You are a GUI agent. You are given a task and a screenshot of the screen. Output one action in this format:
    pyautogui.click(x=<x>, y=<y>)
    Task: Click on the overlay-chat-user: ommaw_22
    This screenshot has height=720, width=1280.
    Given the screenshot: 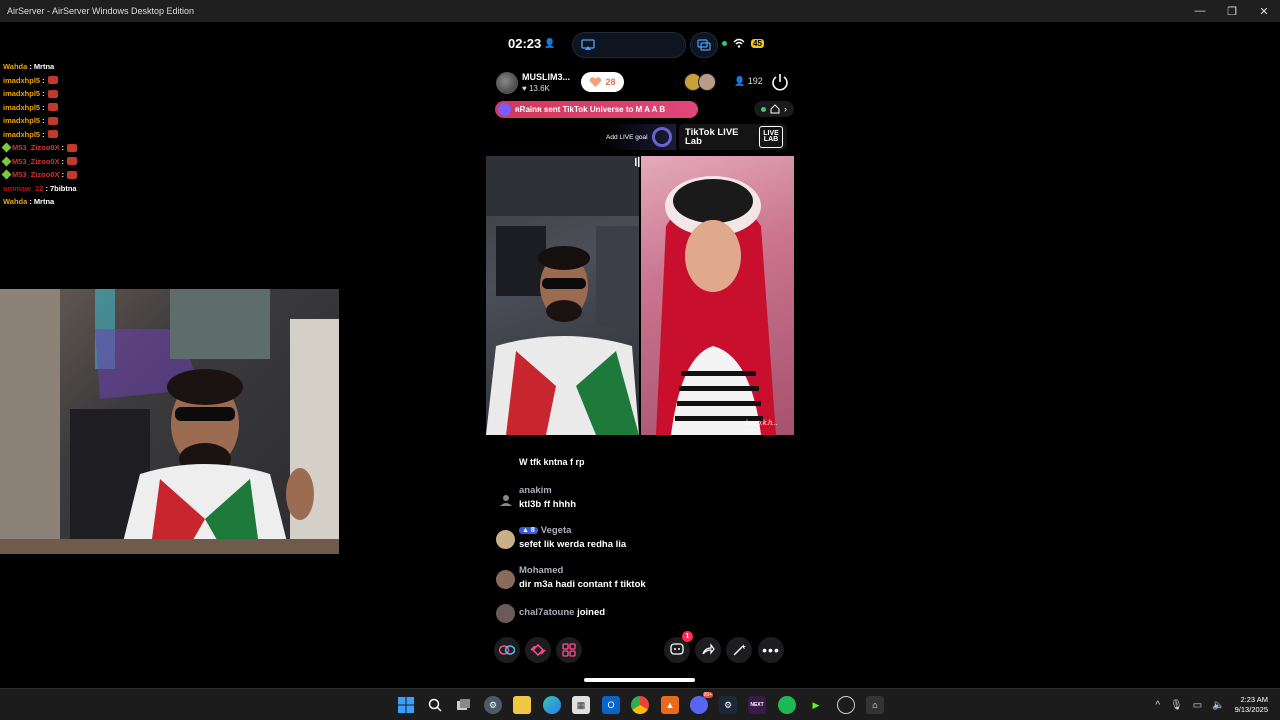 What is the action you would take?
    pyautogui.click(x=23, y=188)
    